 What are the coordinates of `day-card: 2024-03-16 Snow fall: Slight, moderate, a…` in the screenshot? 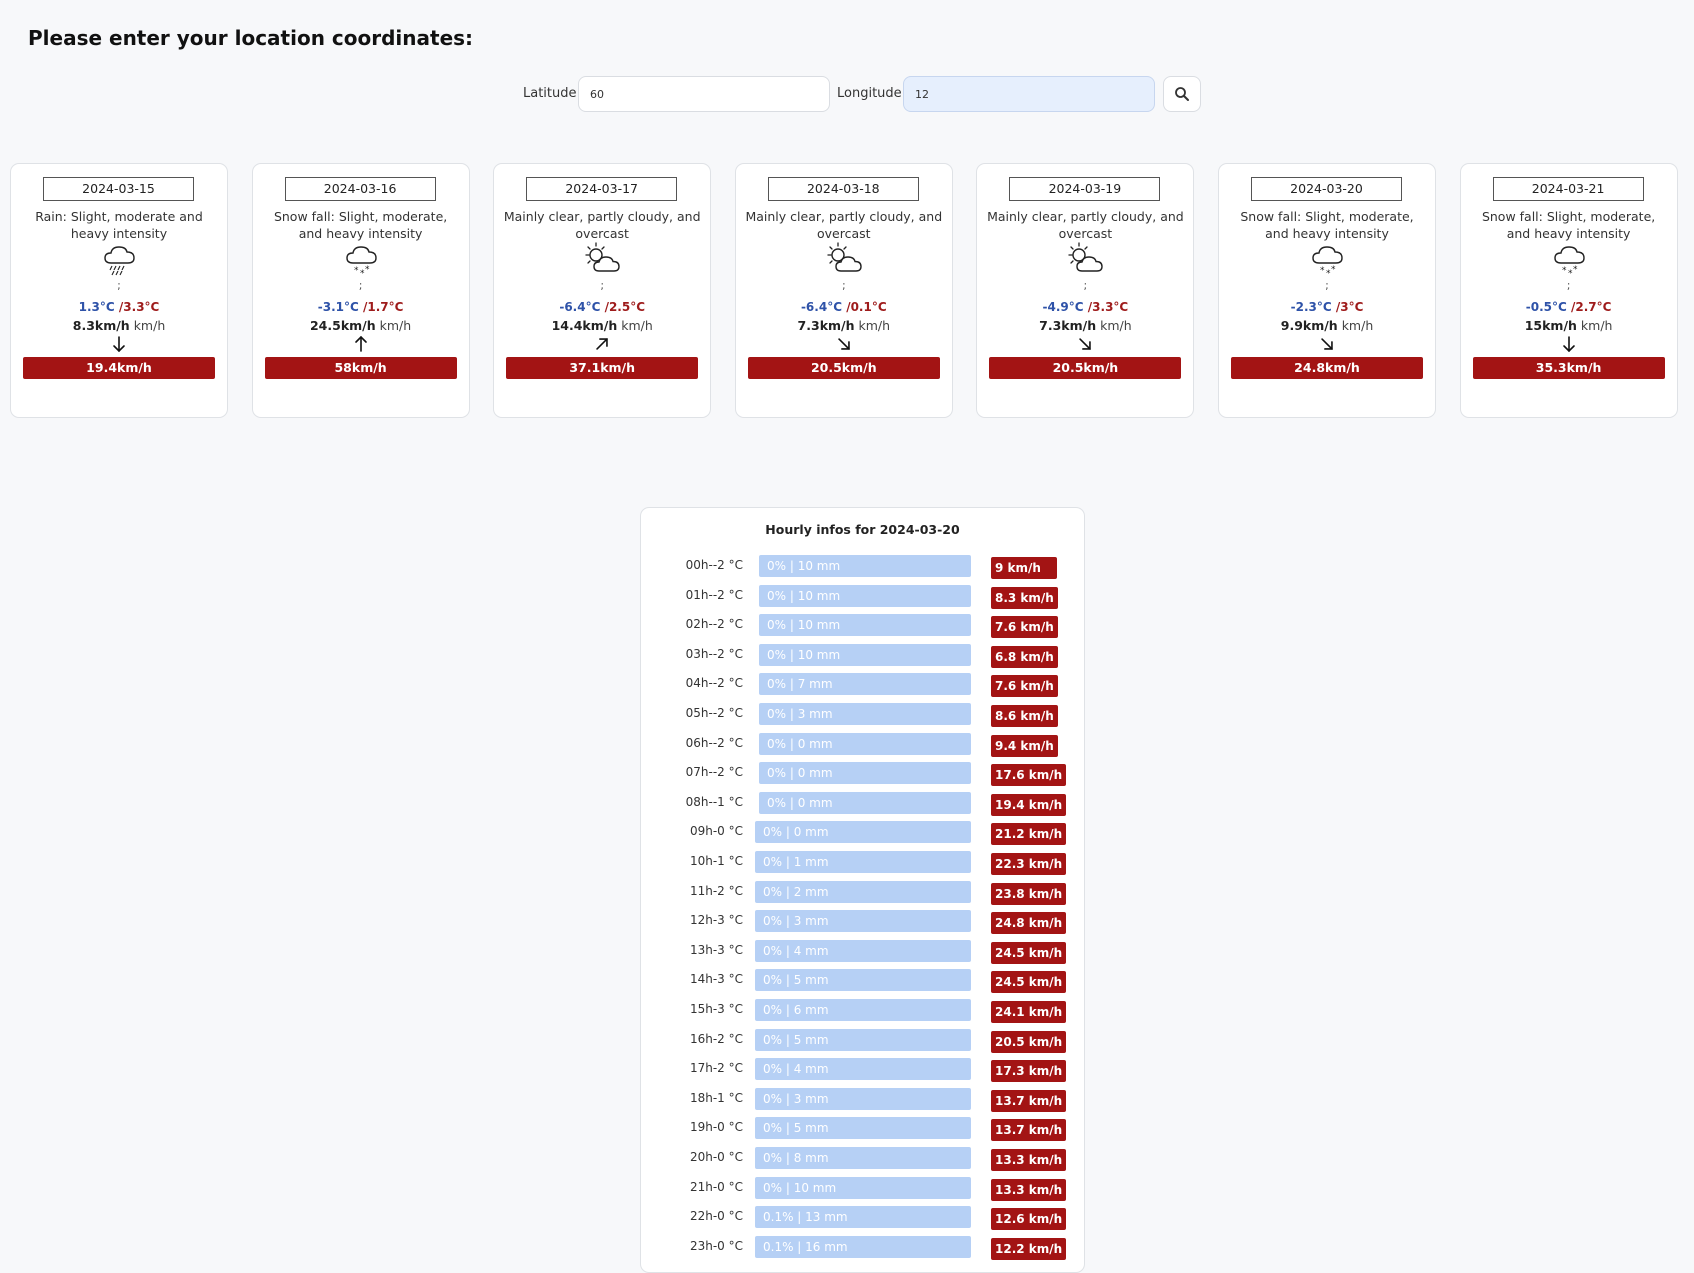 It's located at (360, 290).